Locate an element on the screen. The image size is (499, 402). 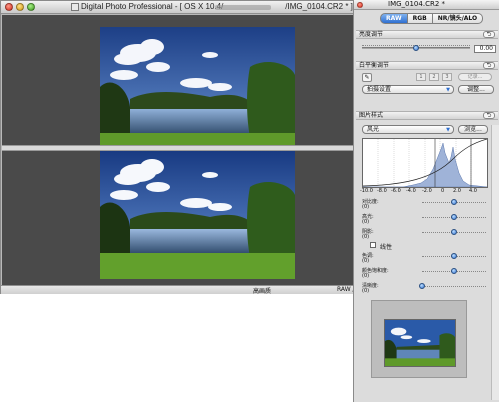
thumbnail-image is located at coordinates (420, 343).